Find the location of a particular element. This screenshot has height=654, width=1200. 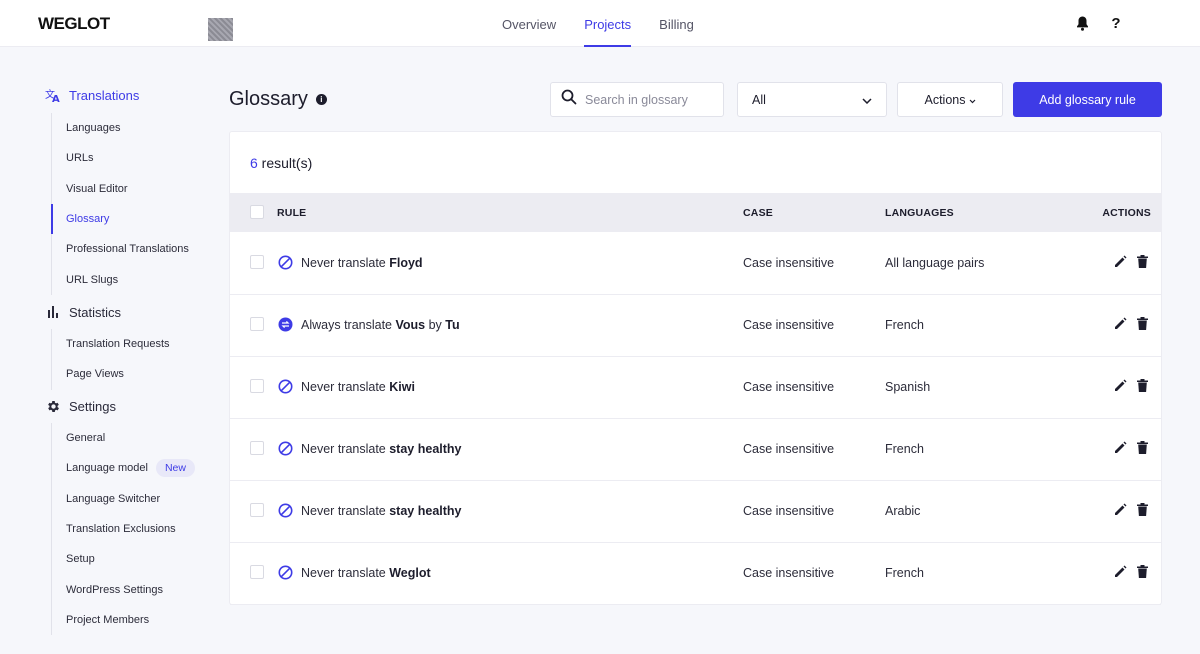

results-number: 6 is located at coordinates (254, 163).